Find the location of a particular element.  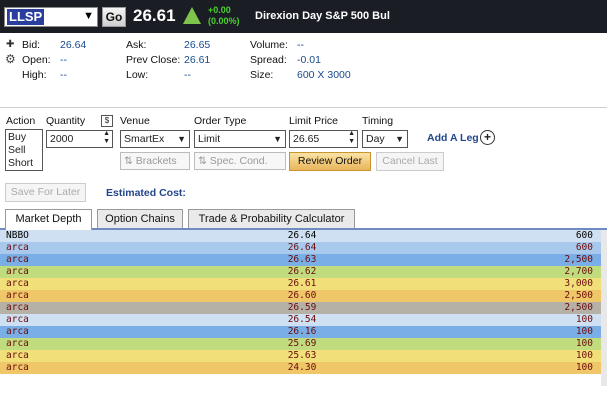

timing-label: Timing is located at coordinates (378, 121).